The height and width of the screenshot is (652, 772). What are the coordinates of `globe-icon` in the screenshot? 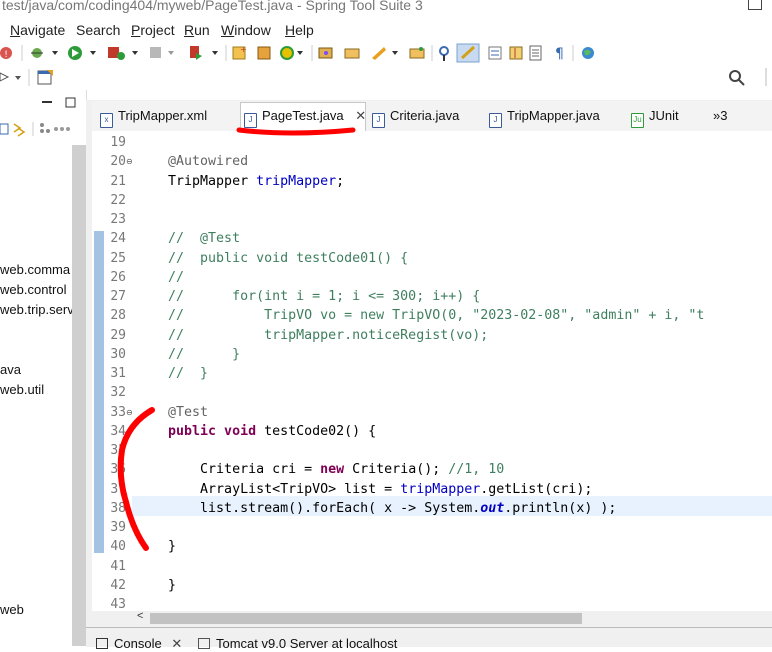 It's located at (588, 53).